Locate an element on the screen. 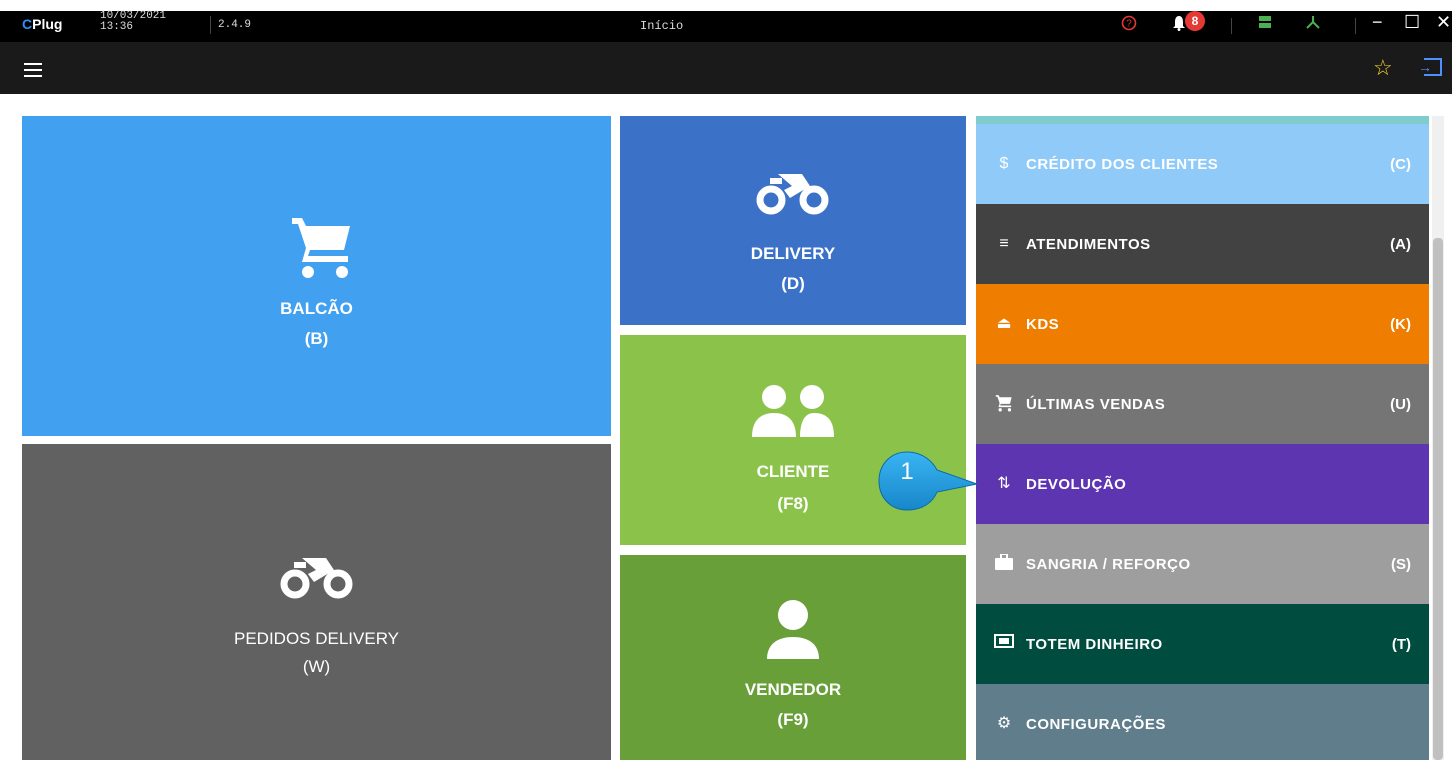 The height and width of the screenshot is (760, 1452). menu-item-shortcut: (K) is located at coordinates (1400, 324).